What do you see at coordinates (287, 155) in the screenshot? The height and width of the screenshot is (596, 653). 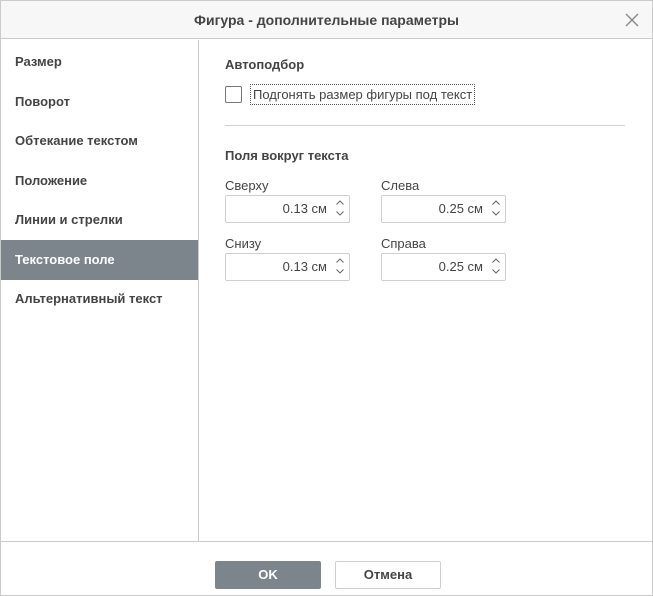 I see `margins-title: Поля вокруг текста` at bounding box center [287, 155].